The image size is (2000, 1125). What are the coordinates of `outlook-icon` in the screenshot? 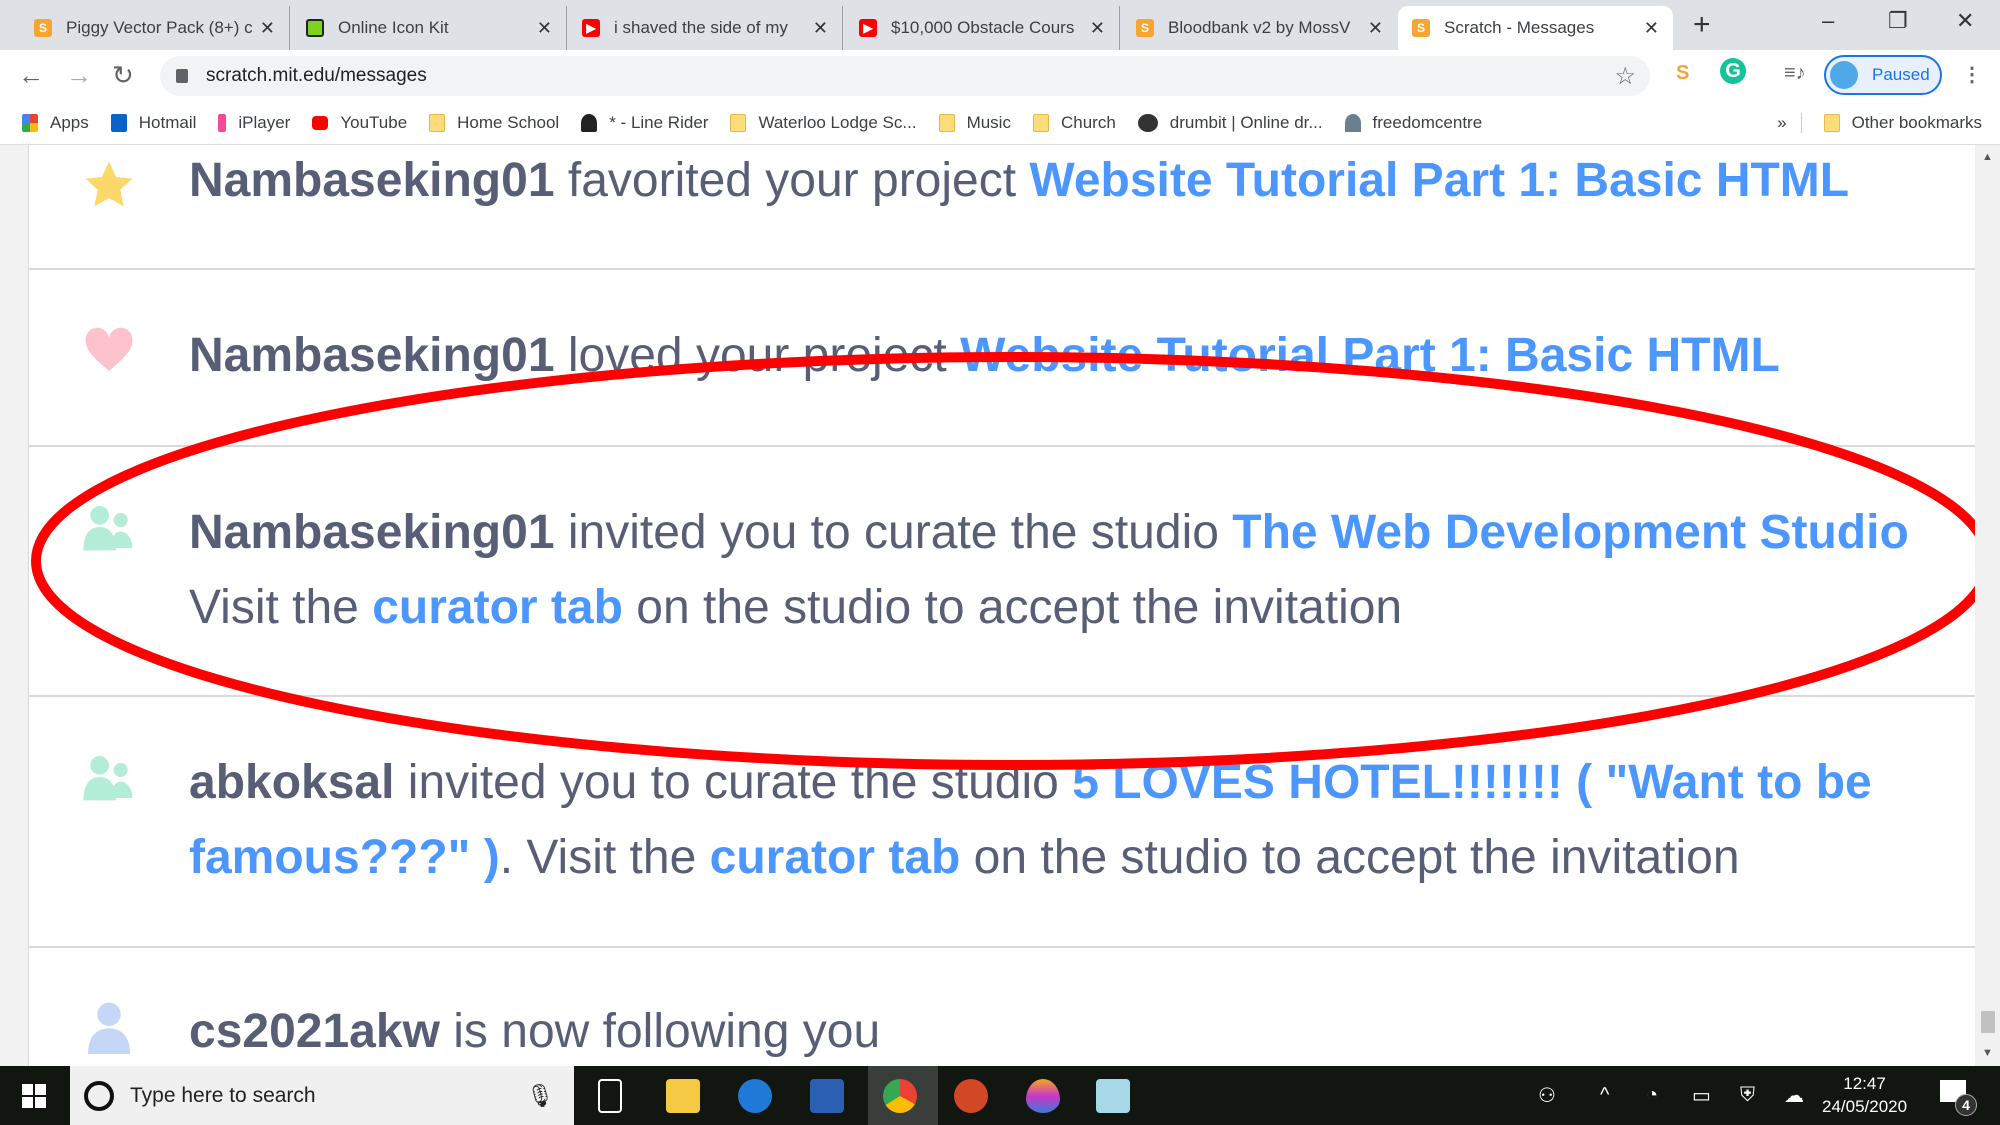 It's located at (118, 123).